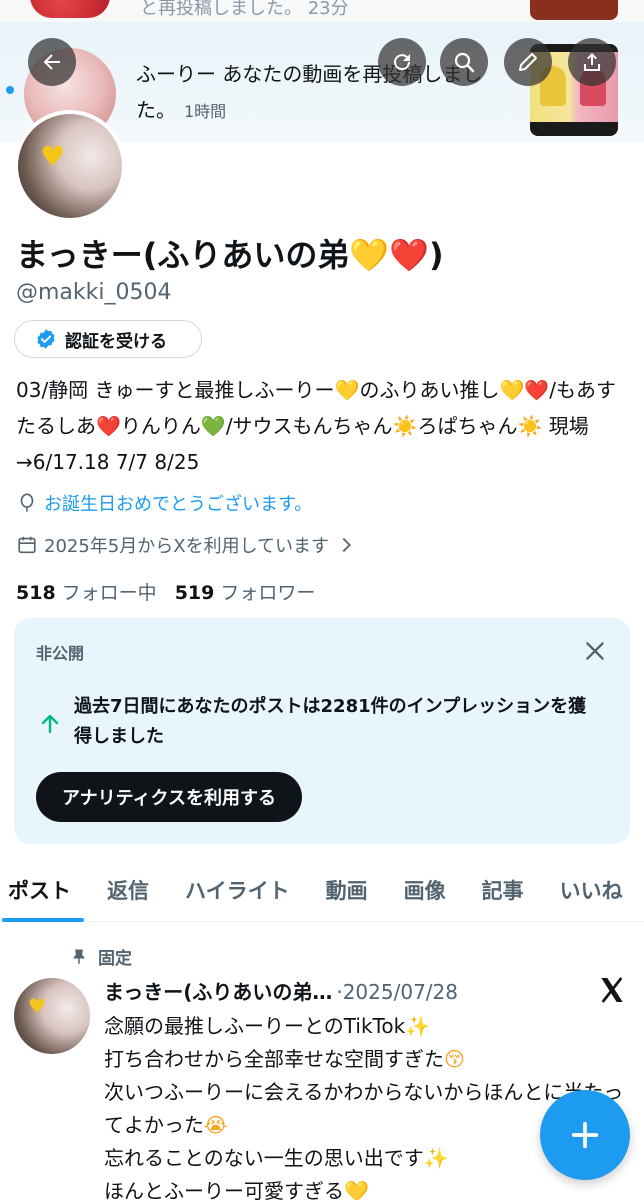  What do you see at coordinates (595, 651) in the screenshot?
I see `close-icon` at bounding box center [595, 651].